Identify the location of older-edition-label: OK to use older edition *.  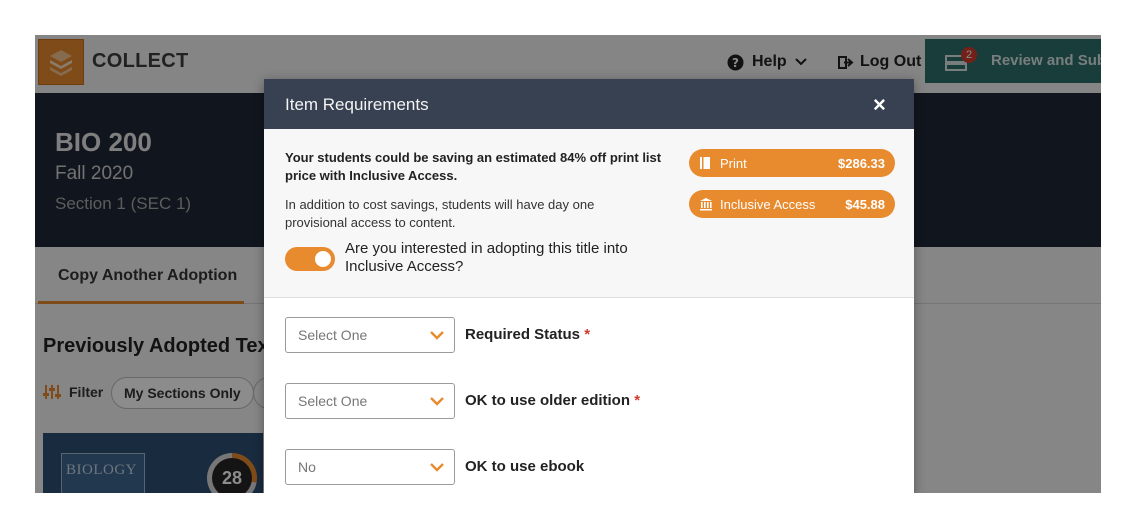
(552, 400).